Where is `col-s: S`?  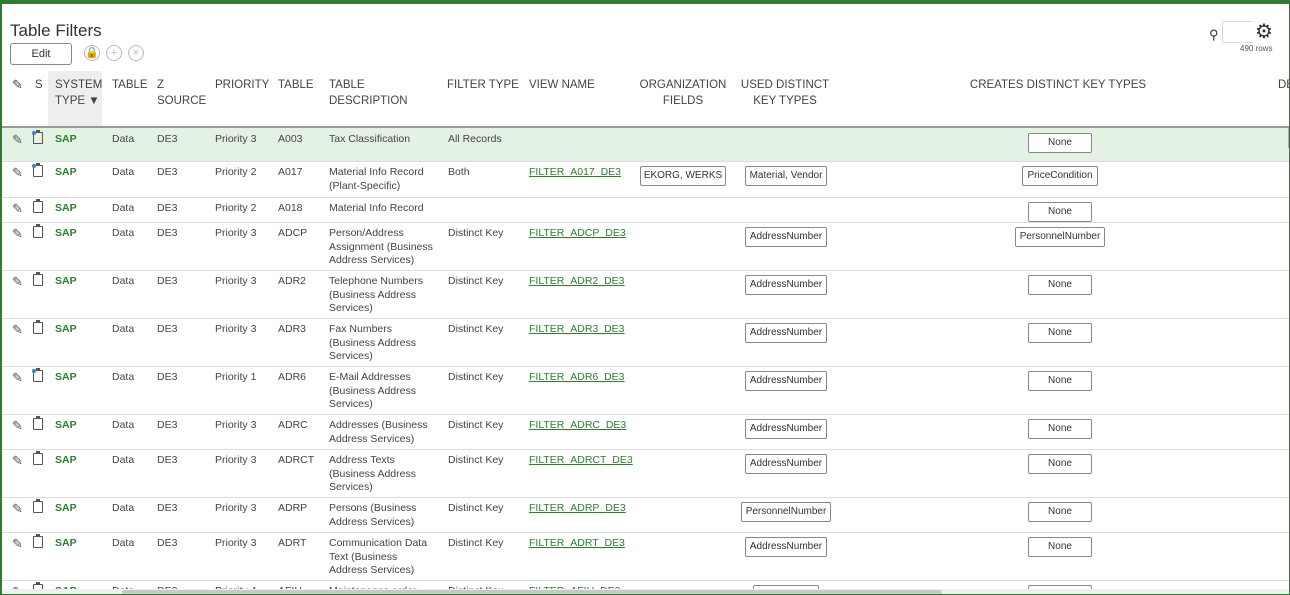 col-s: S is located at coordinates (39, 85).